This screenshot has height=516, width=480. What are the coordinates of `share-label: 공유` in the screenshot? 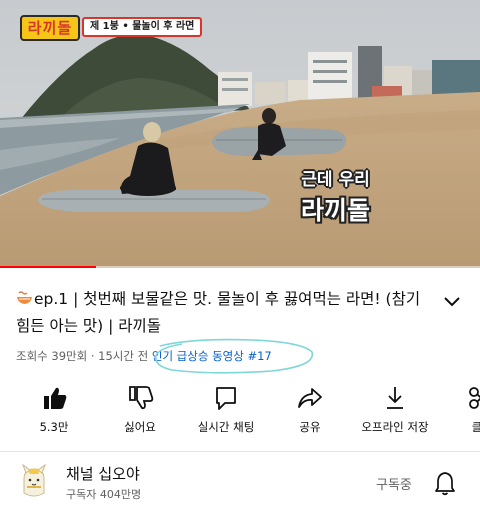 It's located at (310, 427).